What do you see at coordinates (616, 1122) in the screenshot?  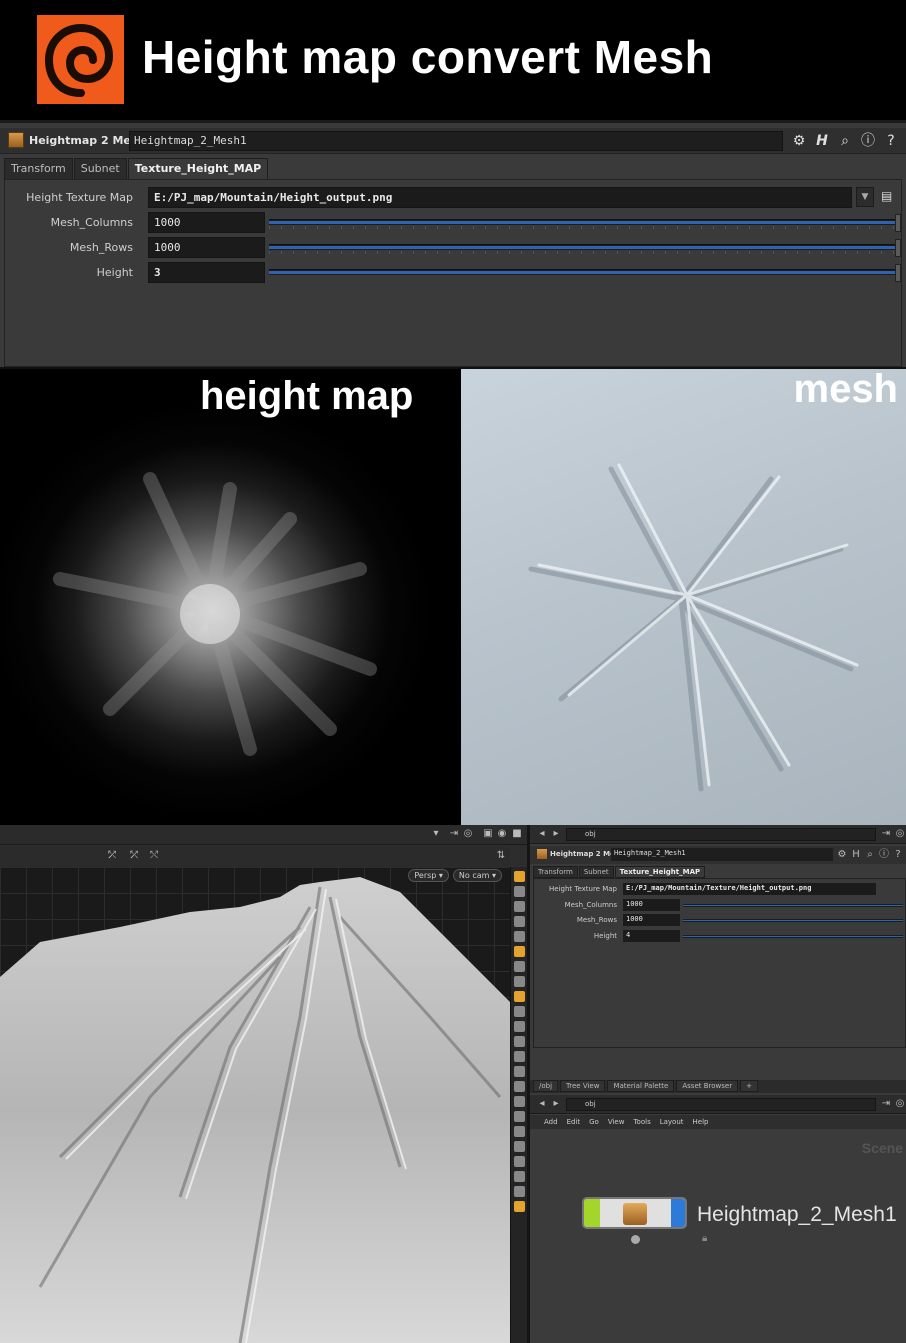 I see `menu-view: View` at bounding box center [616, 1122].